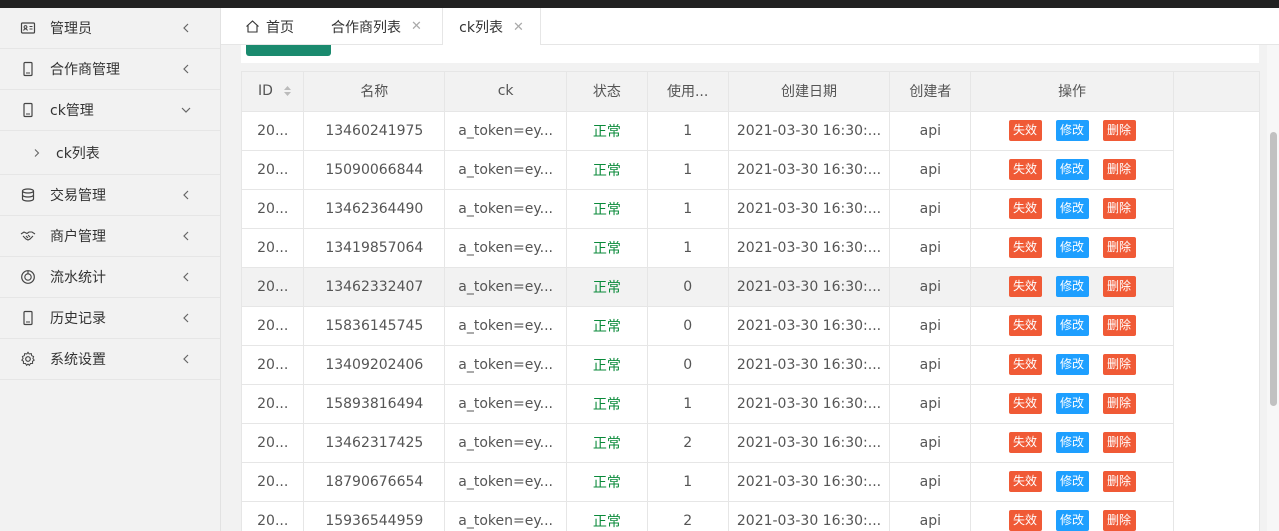 This screenshot has height=531, width=1279. What do you see at coordinates (110, 236) in the screenshot?
I see `sidebar-item-merchant: 商户管理` at bounding box center [110, 236].